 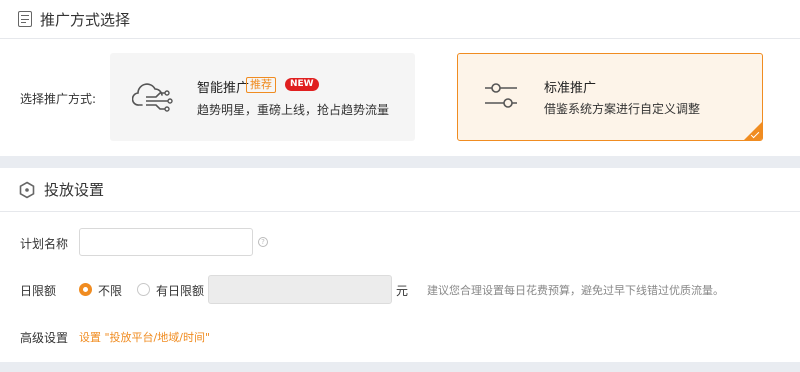 What do you see at coordinates (44, 338) in the screenshot?
I see `advanced-settings-label: 高级设置` at bounding box center [44, 338].